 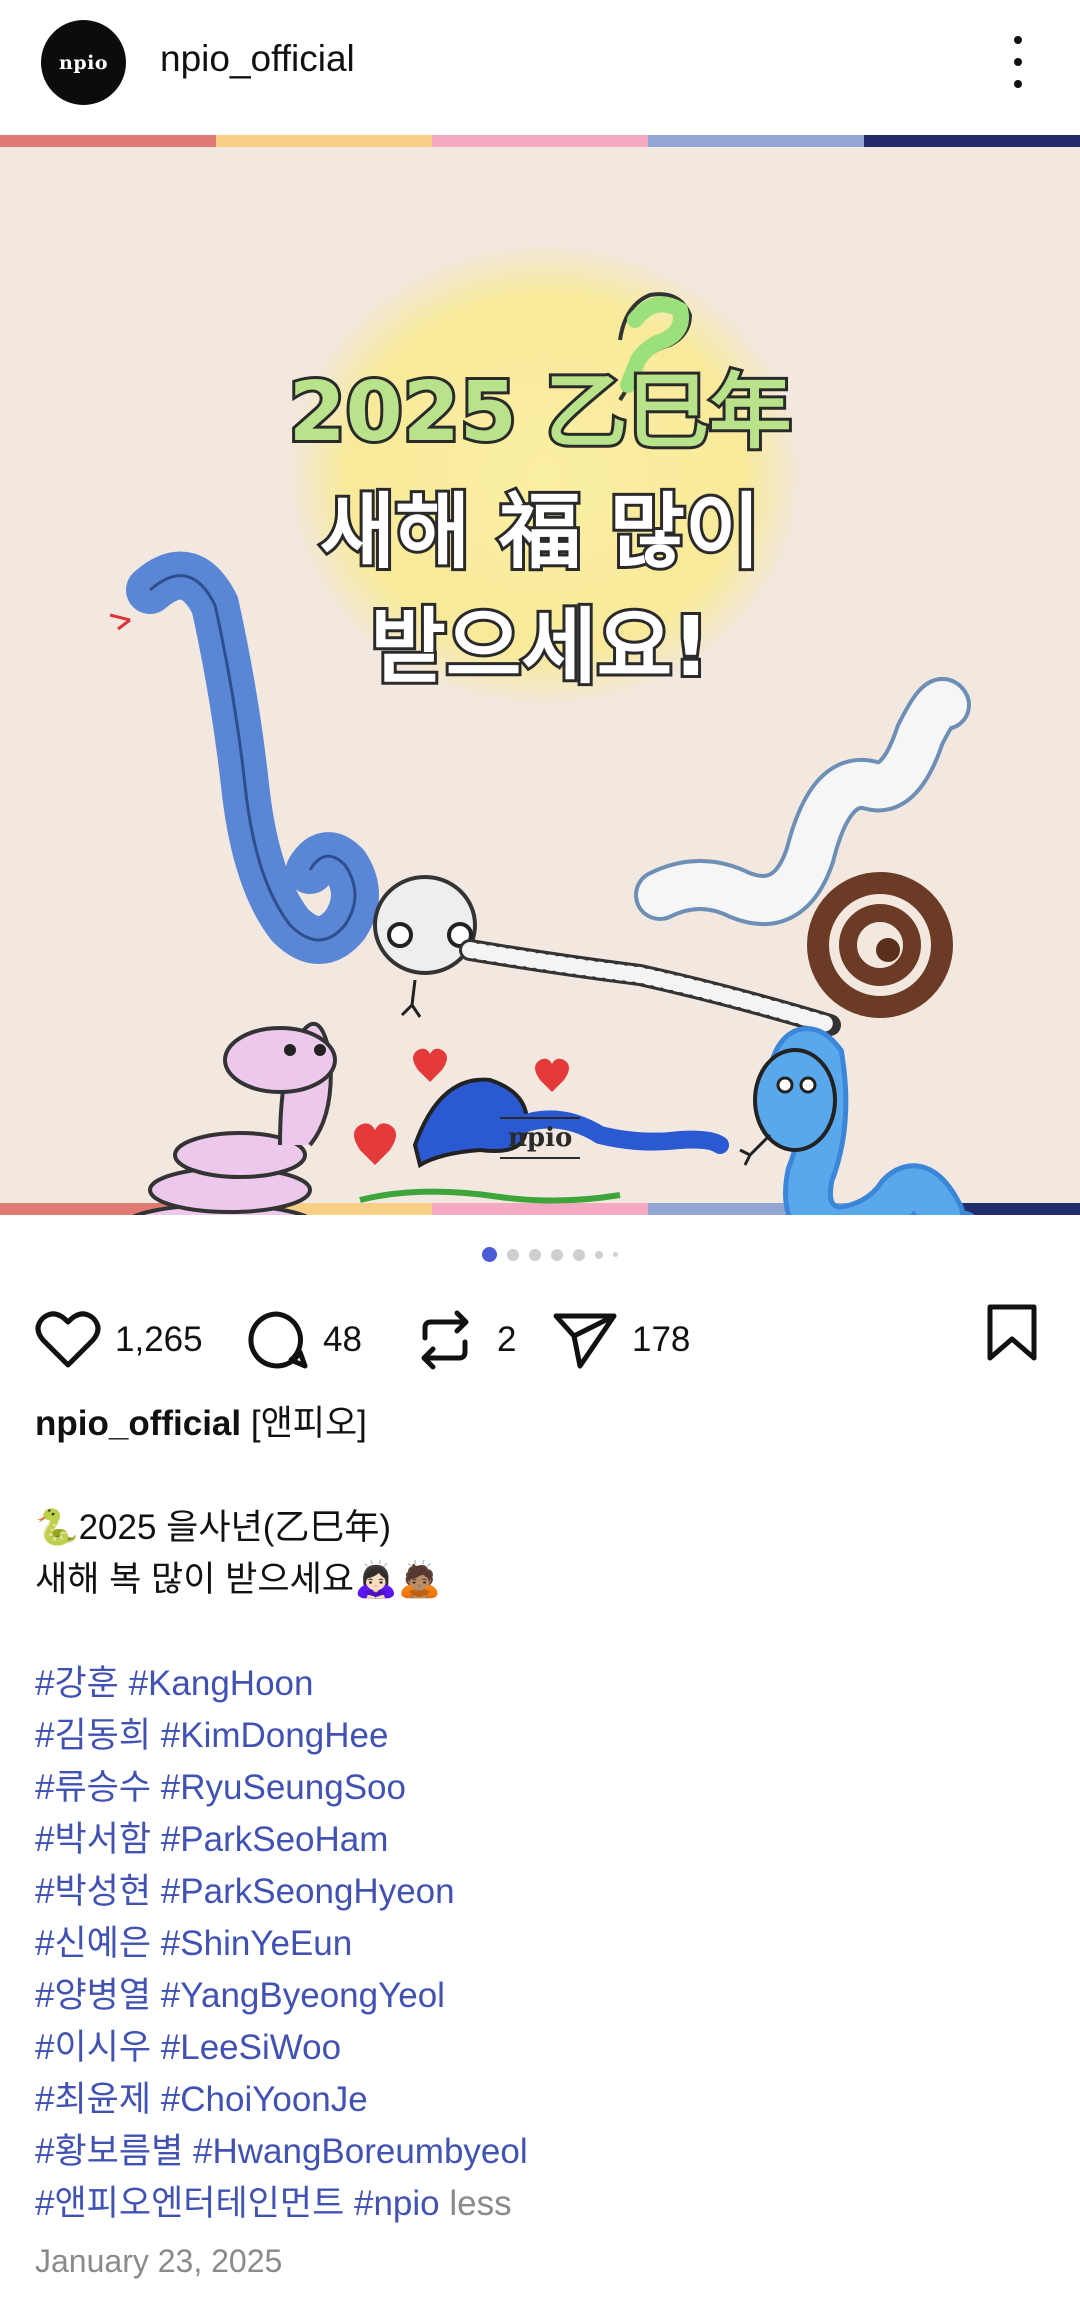 What do you see at coordinates (540, 1840) in the screenshot?
I see `hashtag-line: #박서함 #ParkSeoHam` at bounding box center [540, 1840].